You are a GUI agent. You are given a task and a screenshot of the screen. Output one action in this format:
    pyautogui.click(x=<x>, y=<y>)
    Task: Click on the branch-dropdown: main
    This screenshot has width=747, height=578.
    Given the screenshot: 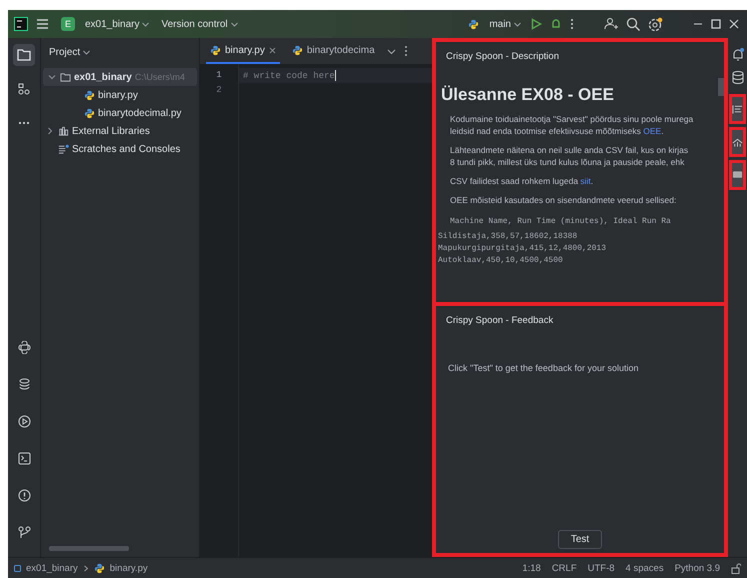 What is the action you would take?
    pyautogui.click(x=505, y=24)
    